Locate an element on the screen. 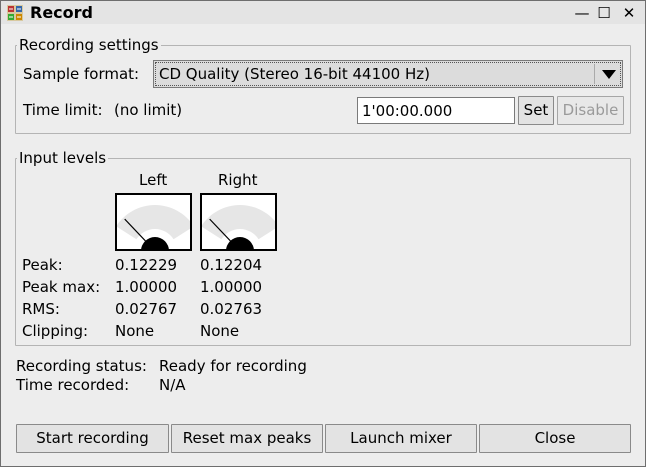 The height and width of the screenshot is (467, 646). combo-separator is located at coordinates (594, 74).